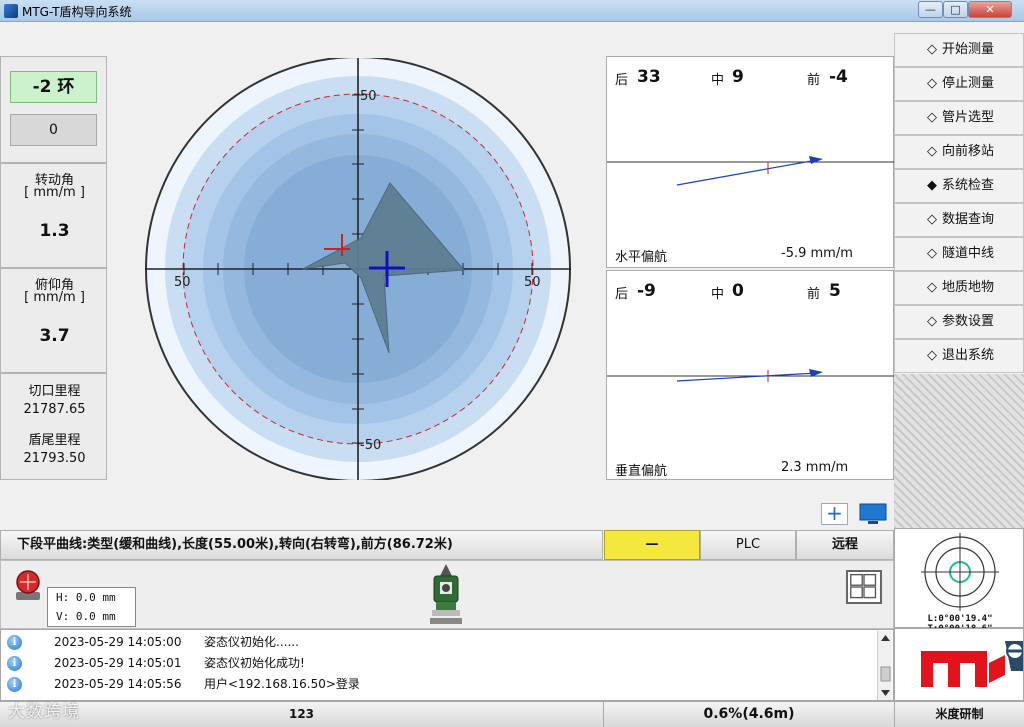 This screenshot has width=1024, height=727. What do you see at coordinates (532, 282) in the screenshot?
I see `compass-label-right: 50` at bounding box center [532, 282].